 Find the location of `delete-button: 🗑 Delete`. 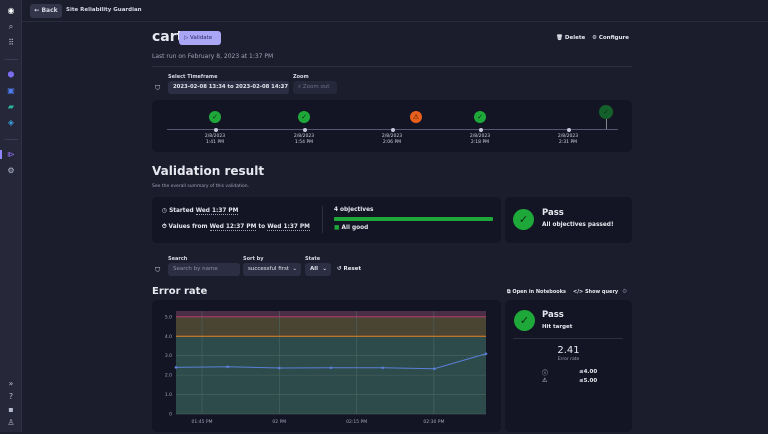

delete-button: 🗑 Delete is located at coordinates (570, 38).